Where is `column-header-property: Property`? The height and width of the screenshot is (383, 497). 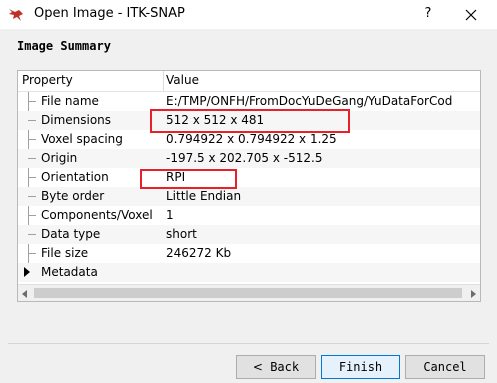
column-header-property: Property is located at coordinates (47, 80).